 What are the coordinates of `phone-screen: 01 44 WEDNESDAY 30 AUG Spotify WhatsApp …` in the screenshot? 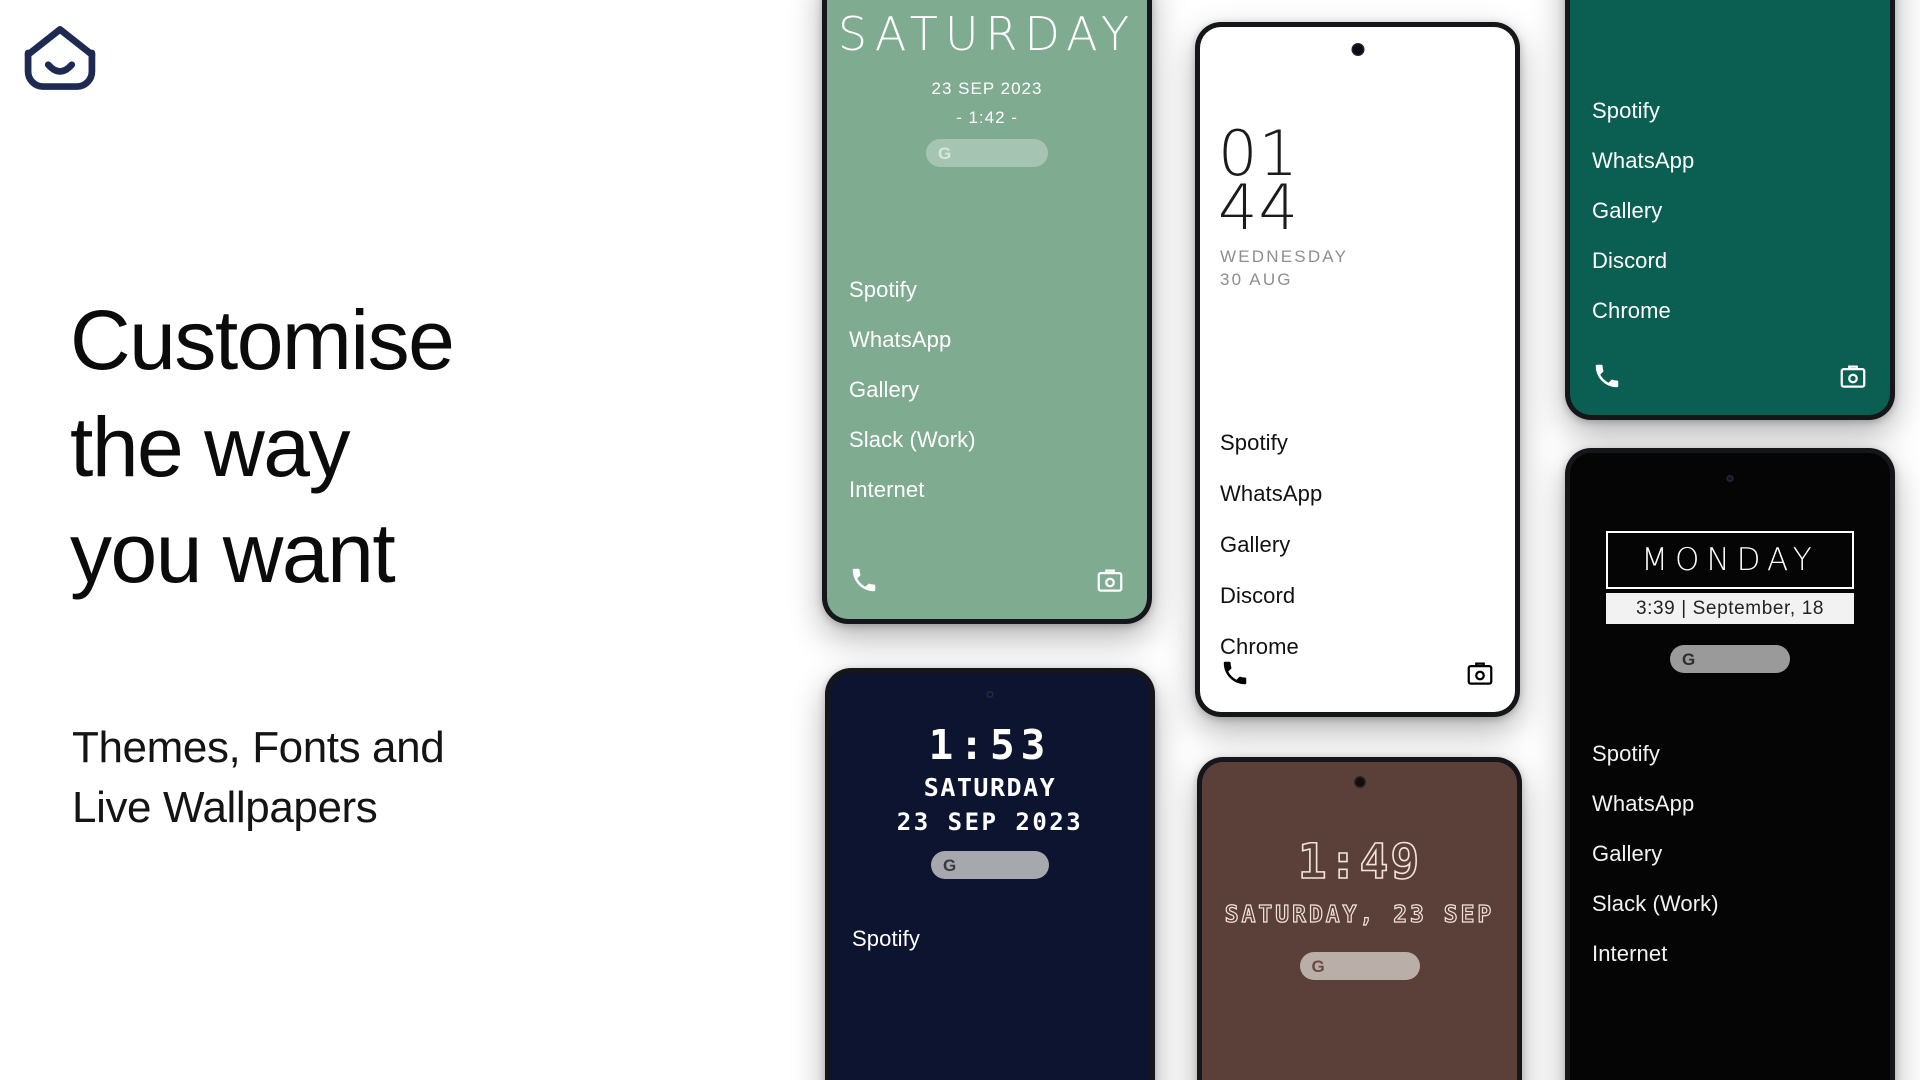 It's located at (1357, 369).